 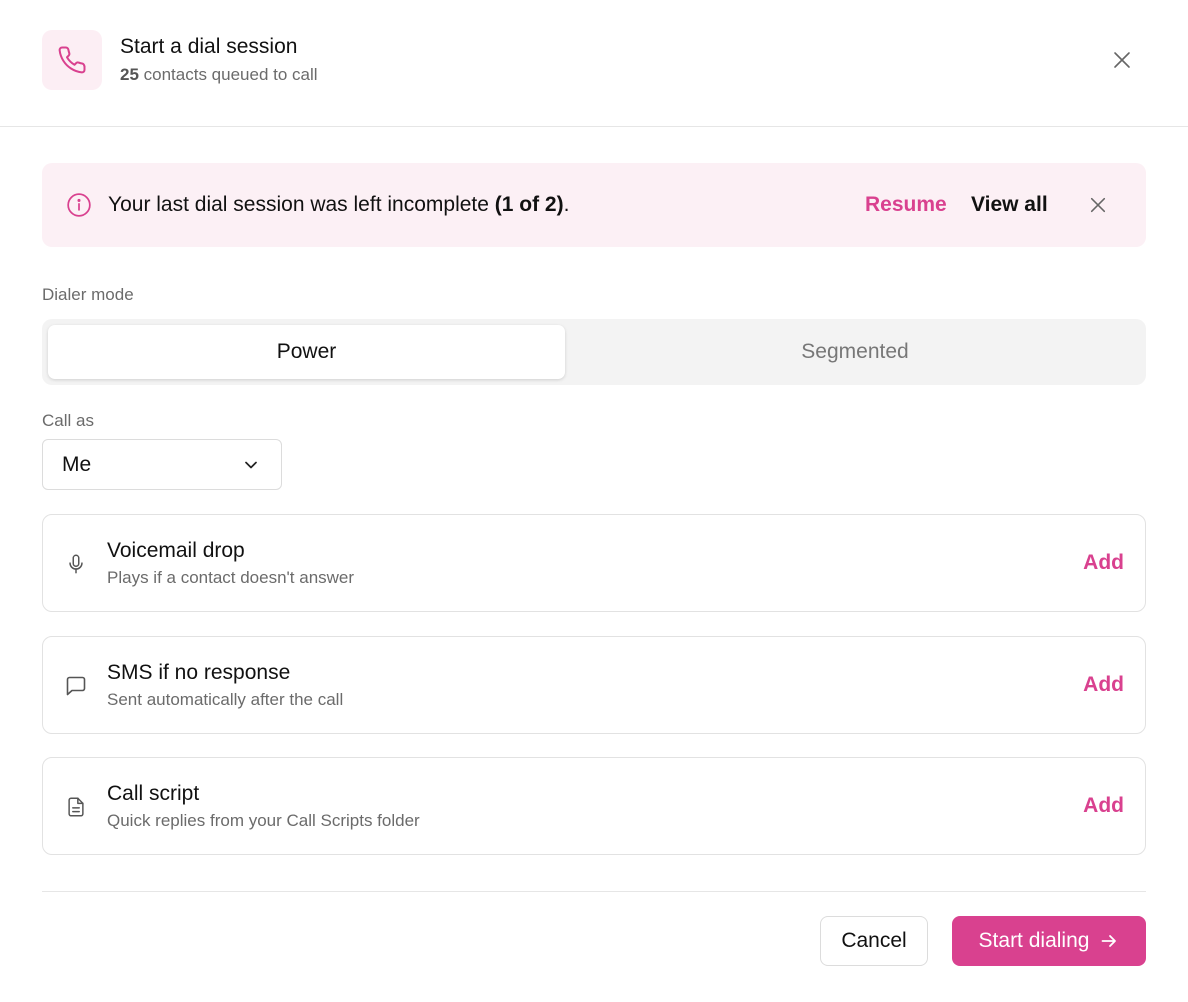 I want to click on view-all-link: View all, so click(x=1009, y=205).